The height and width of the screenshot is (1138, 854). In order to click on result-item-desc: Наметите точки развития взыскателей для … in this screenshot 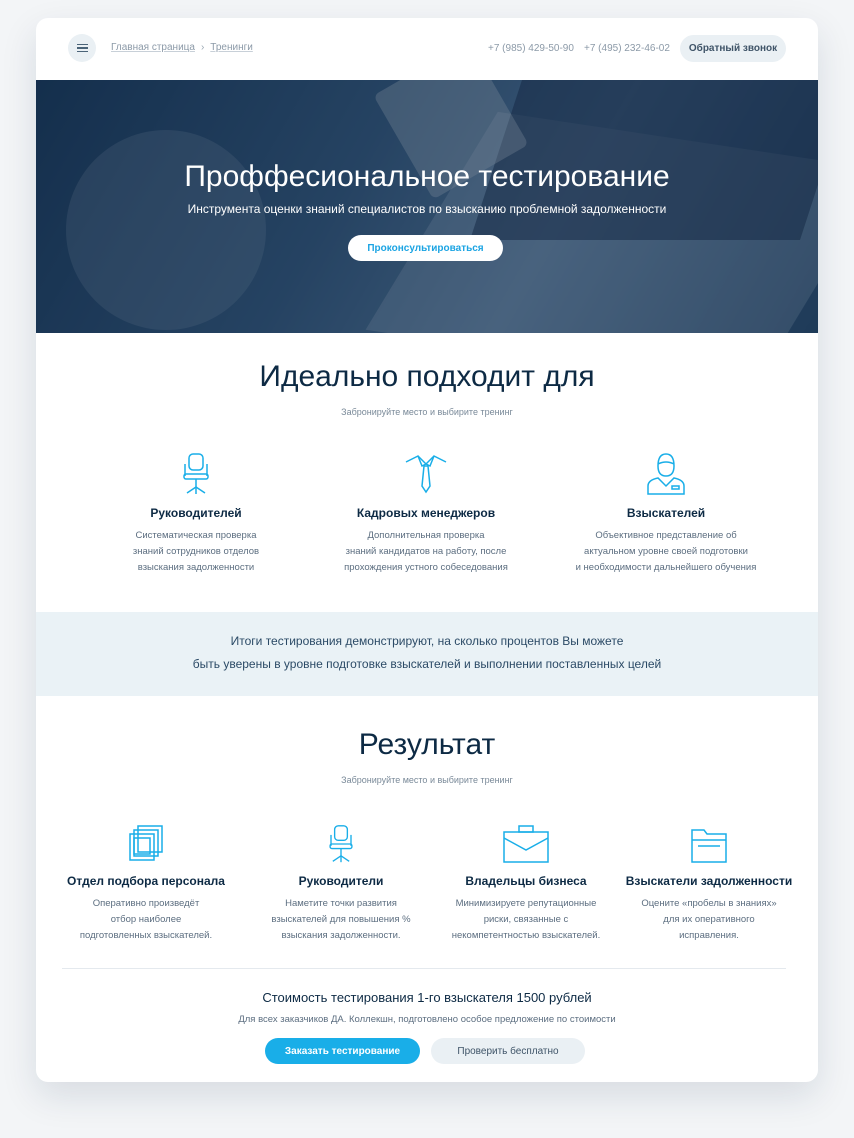, I will do `click(341, 919)`.